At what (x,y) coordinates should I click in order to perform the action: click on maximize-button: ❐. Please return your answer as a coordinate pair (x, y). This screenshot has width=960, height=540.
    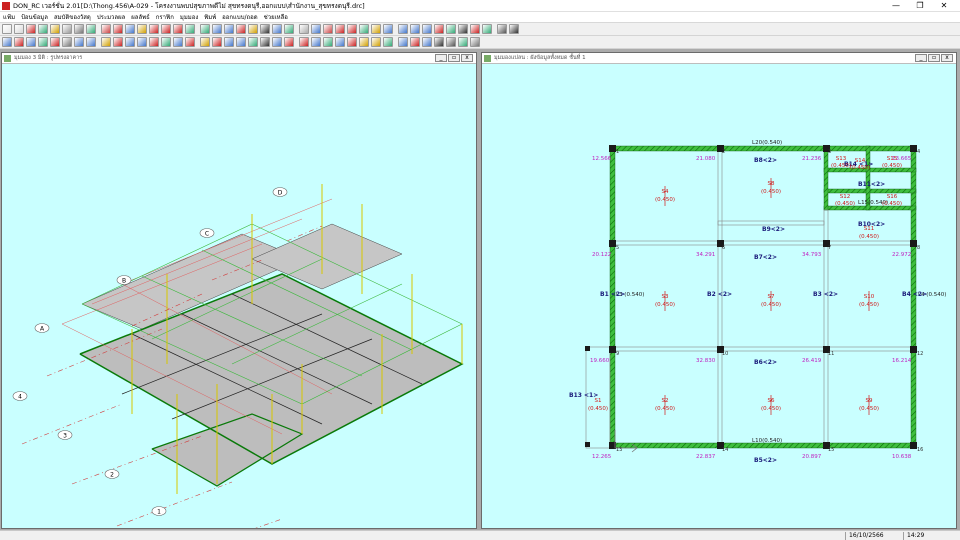
    Looking at the image, I should click on (920, 6).